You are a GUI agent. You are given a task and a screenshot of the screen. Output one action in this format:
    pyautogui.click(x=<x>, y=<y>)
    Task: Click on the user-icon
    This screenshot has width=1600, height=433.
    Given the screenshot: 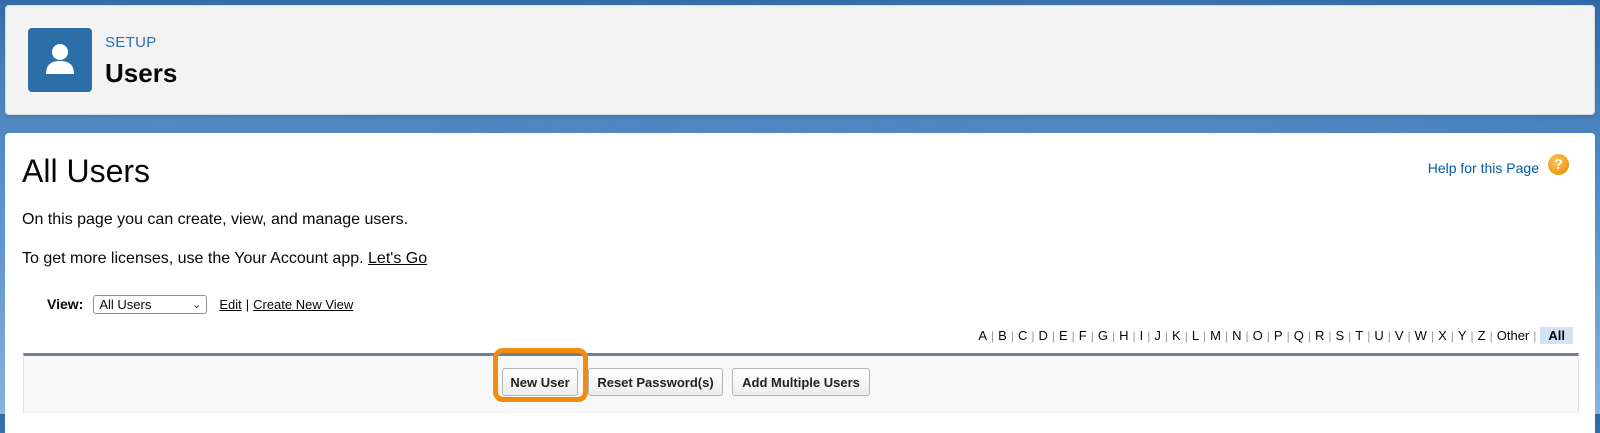 What is the action you would take?
    pyautogui.click(x=60, y=60)
    